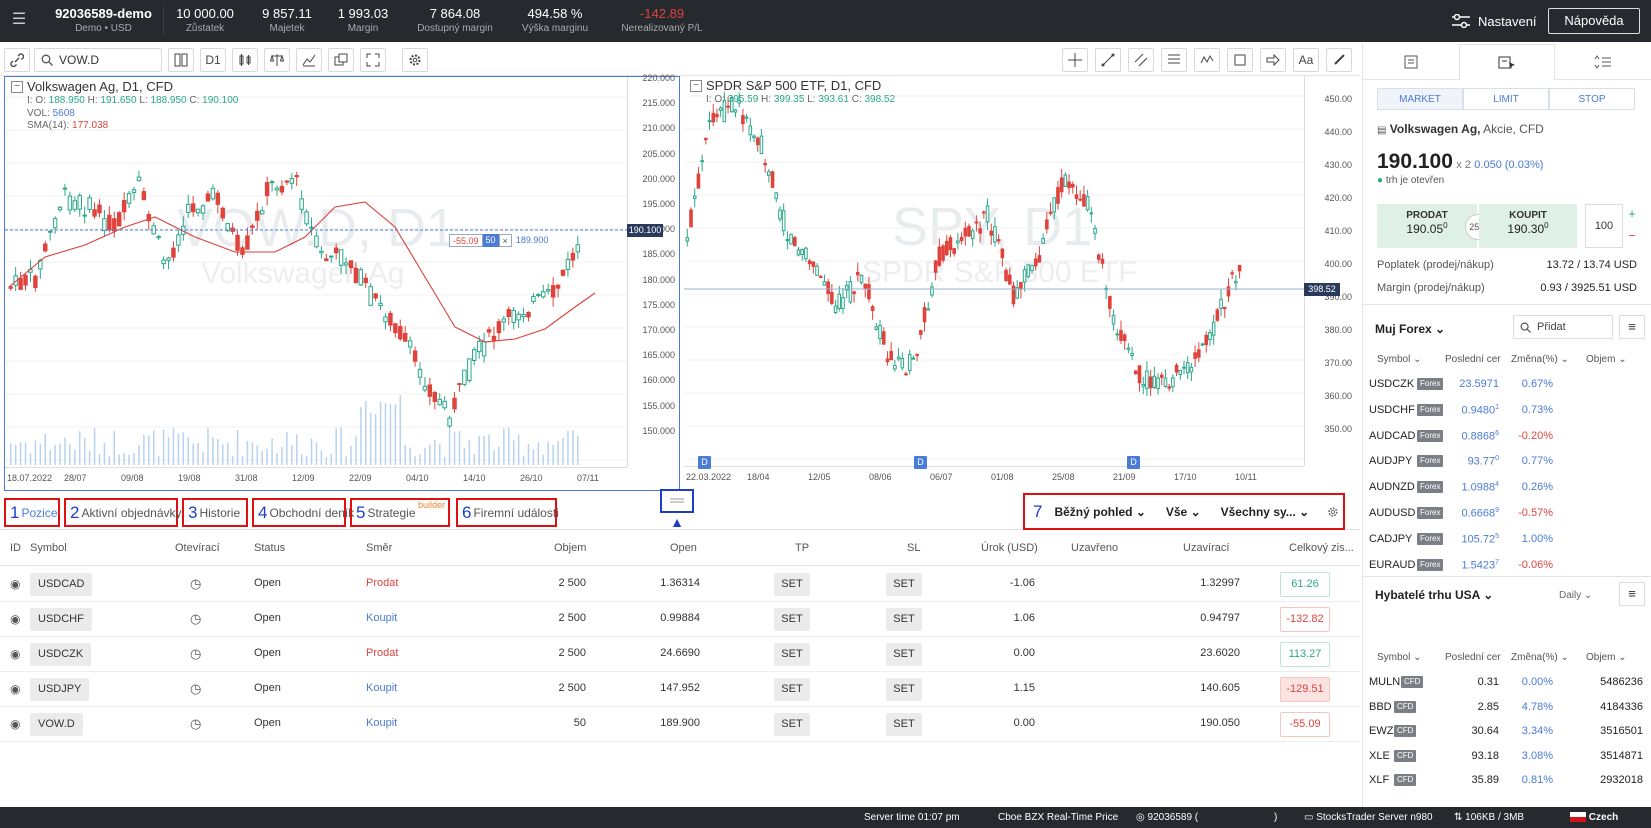 Image resolution: width=1651 pixels, height=828 pixels. I want to click on fibonacci-icon, so click(1174, 60).